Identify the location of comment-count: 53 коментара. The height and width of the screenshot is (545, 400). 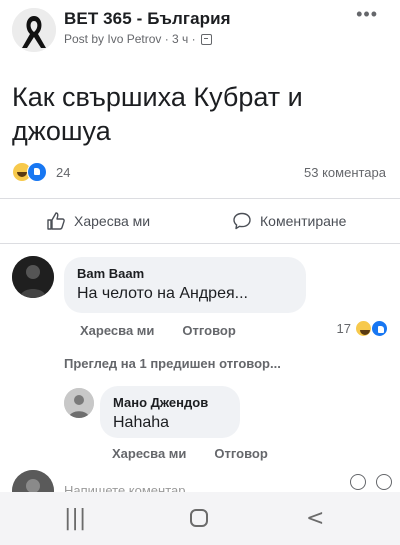
(345, 172).